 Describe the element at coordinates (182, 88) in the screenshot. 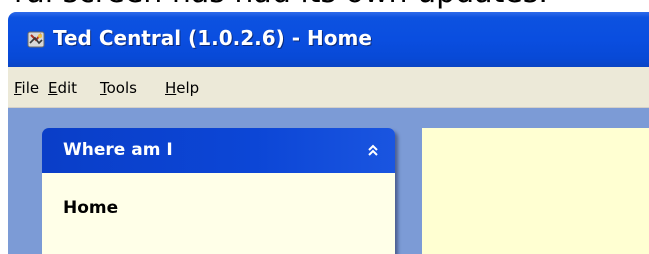

I see `menu-help: Help` at that location.